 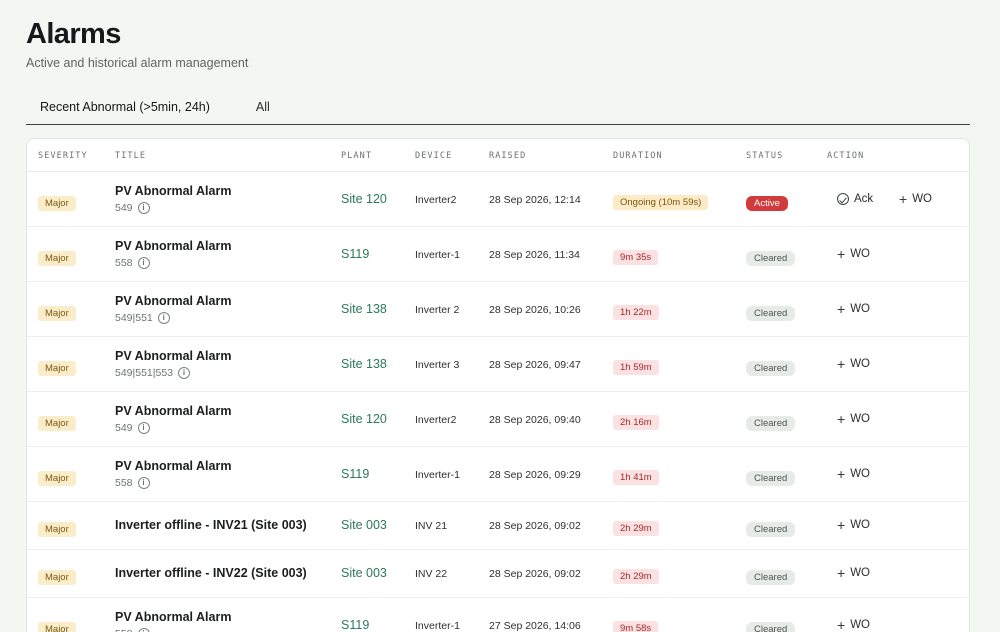 What do you see at coordinates (356, 156) in the screenshot?
I see `column-plant: PLANT` at bounding box center [356, 156].